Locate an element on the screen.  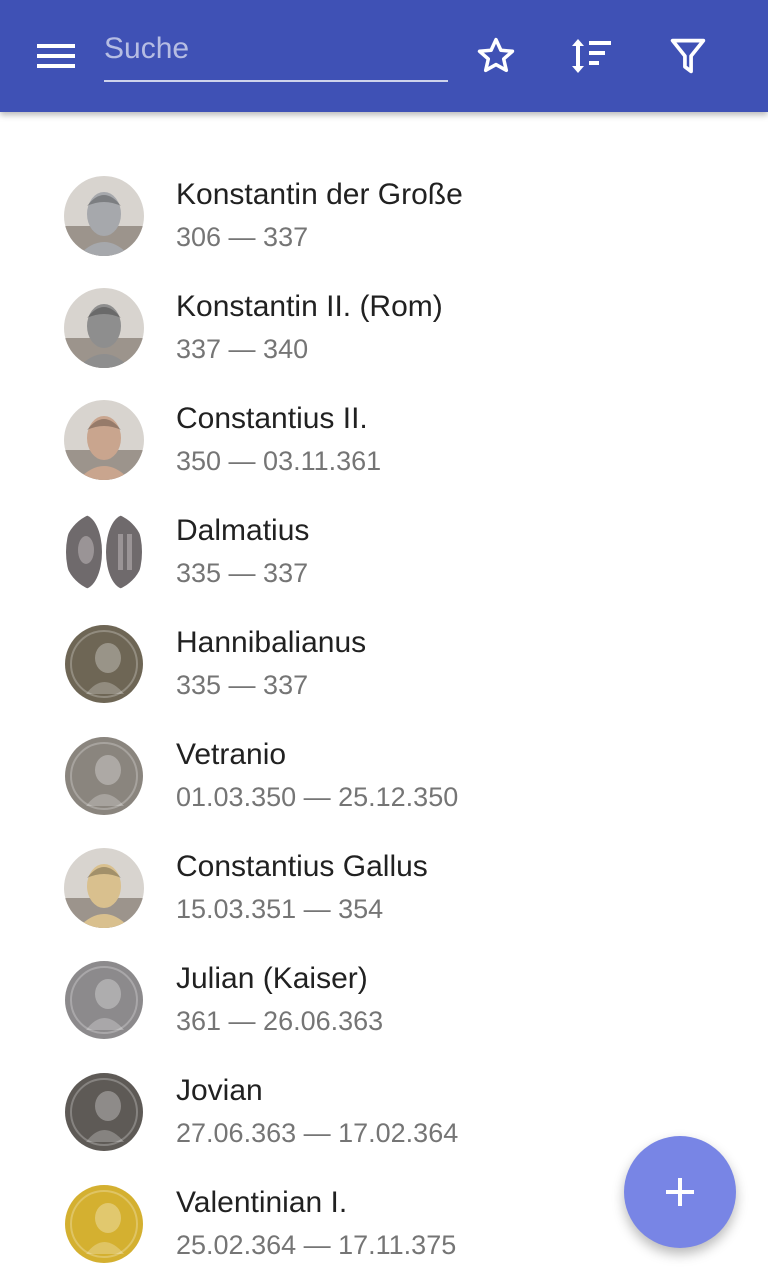
favorites-button is located at coordinates (496, 56).